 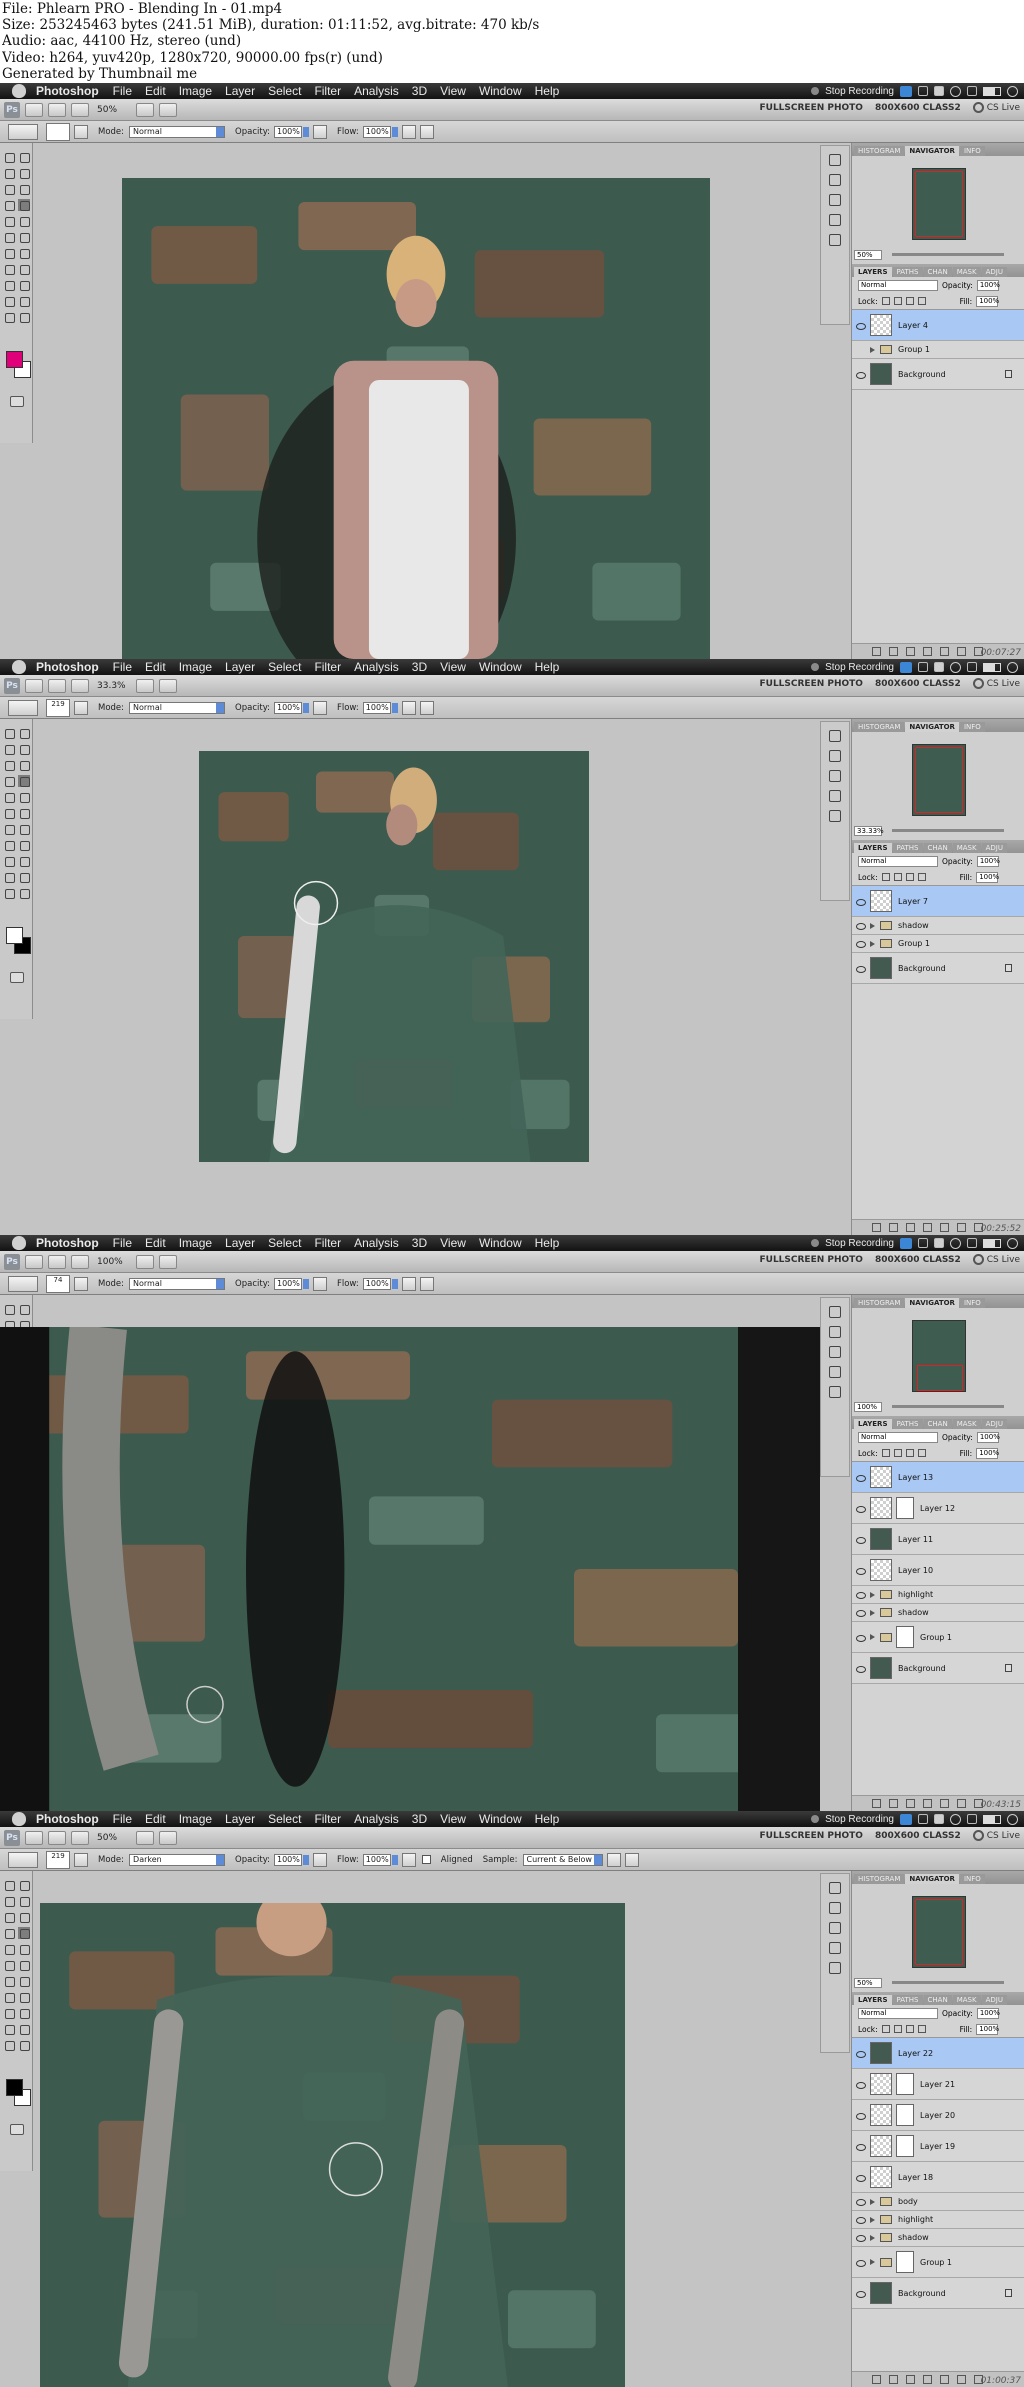 I want to click on tab-histogram: HISTOGRAM, so click(x=879, y=1879).